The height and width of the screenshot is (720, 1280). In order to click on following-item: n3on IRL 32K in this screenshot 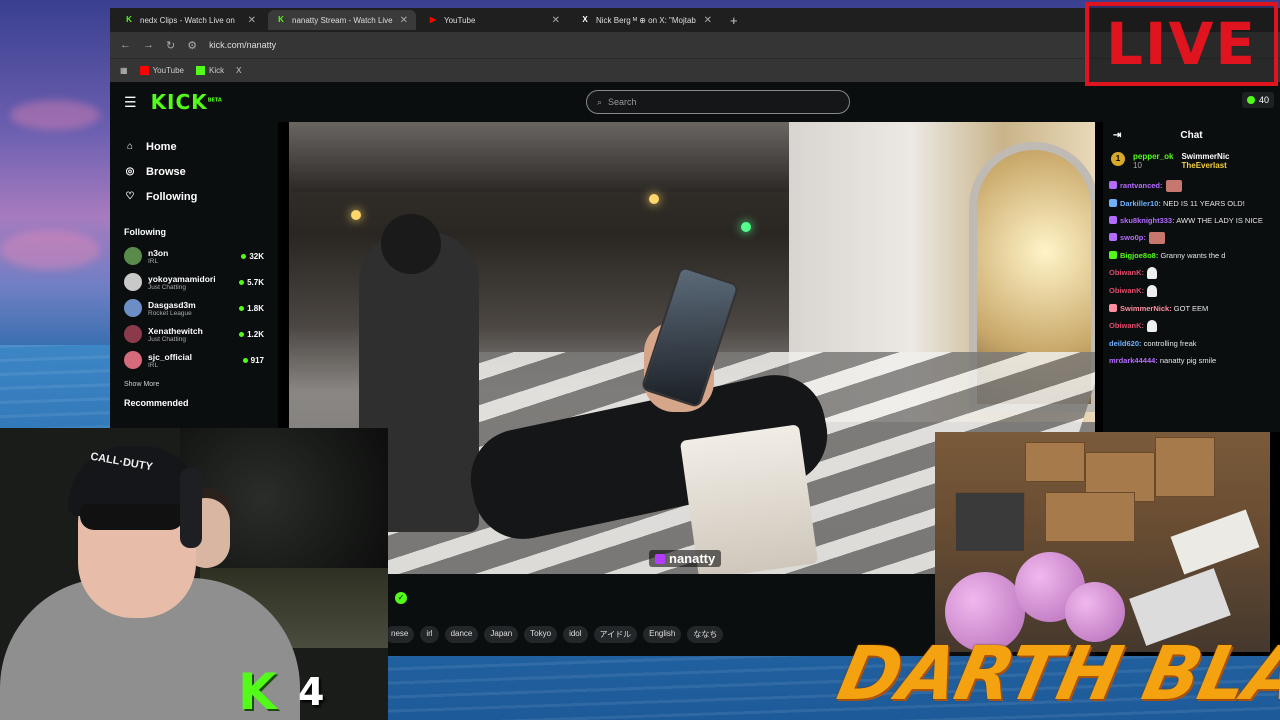, I will do `click(194, 256)`.